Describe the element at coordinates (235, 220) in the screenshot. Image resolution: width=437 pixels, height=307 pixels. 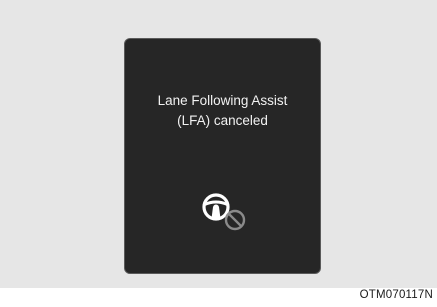
I see `cancel-icon` at that location.